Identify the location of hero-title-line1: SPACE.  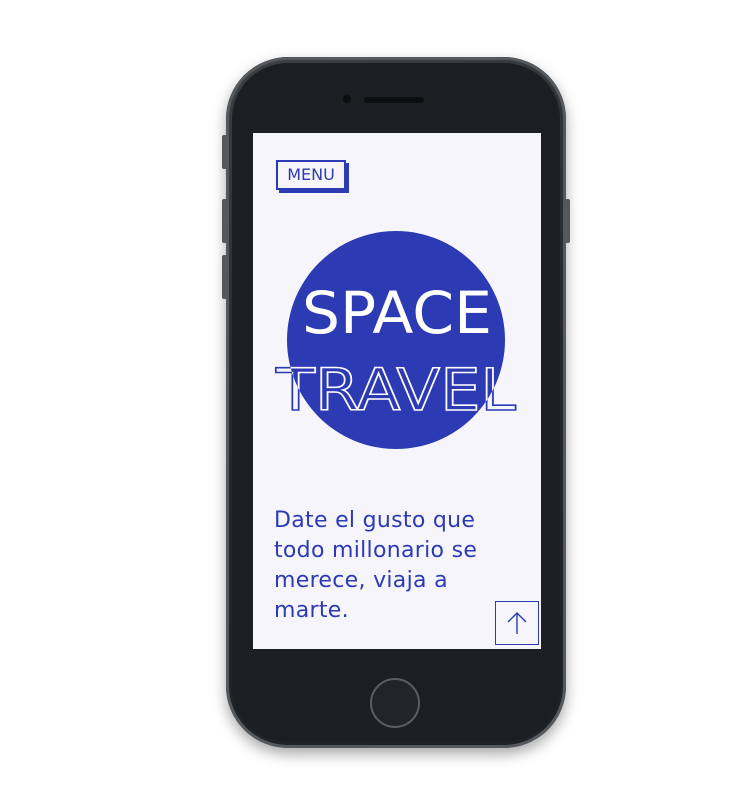
(397, 313).